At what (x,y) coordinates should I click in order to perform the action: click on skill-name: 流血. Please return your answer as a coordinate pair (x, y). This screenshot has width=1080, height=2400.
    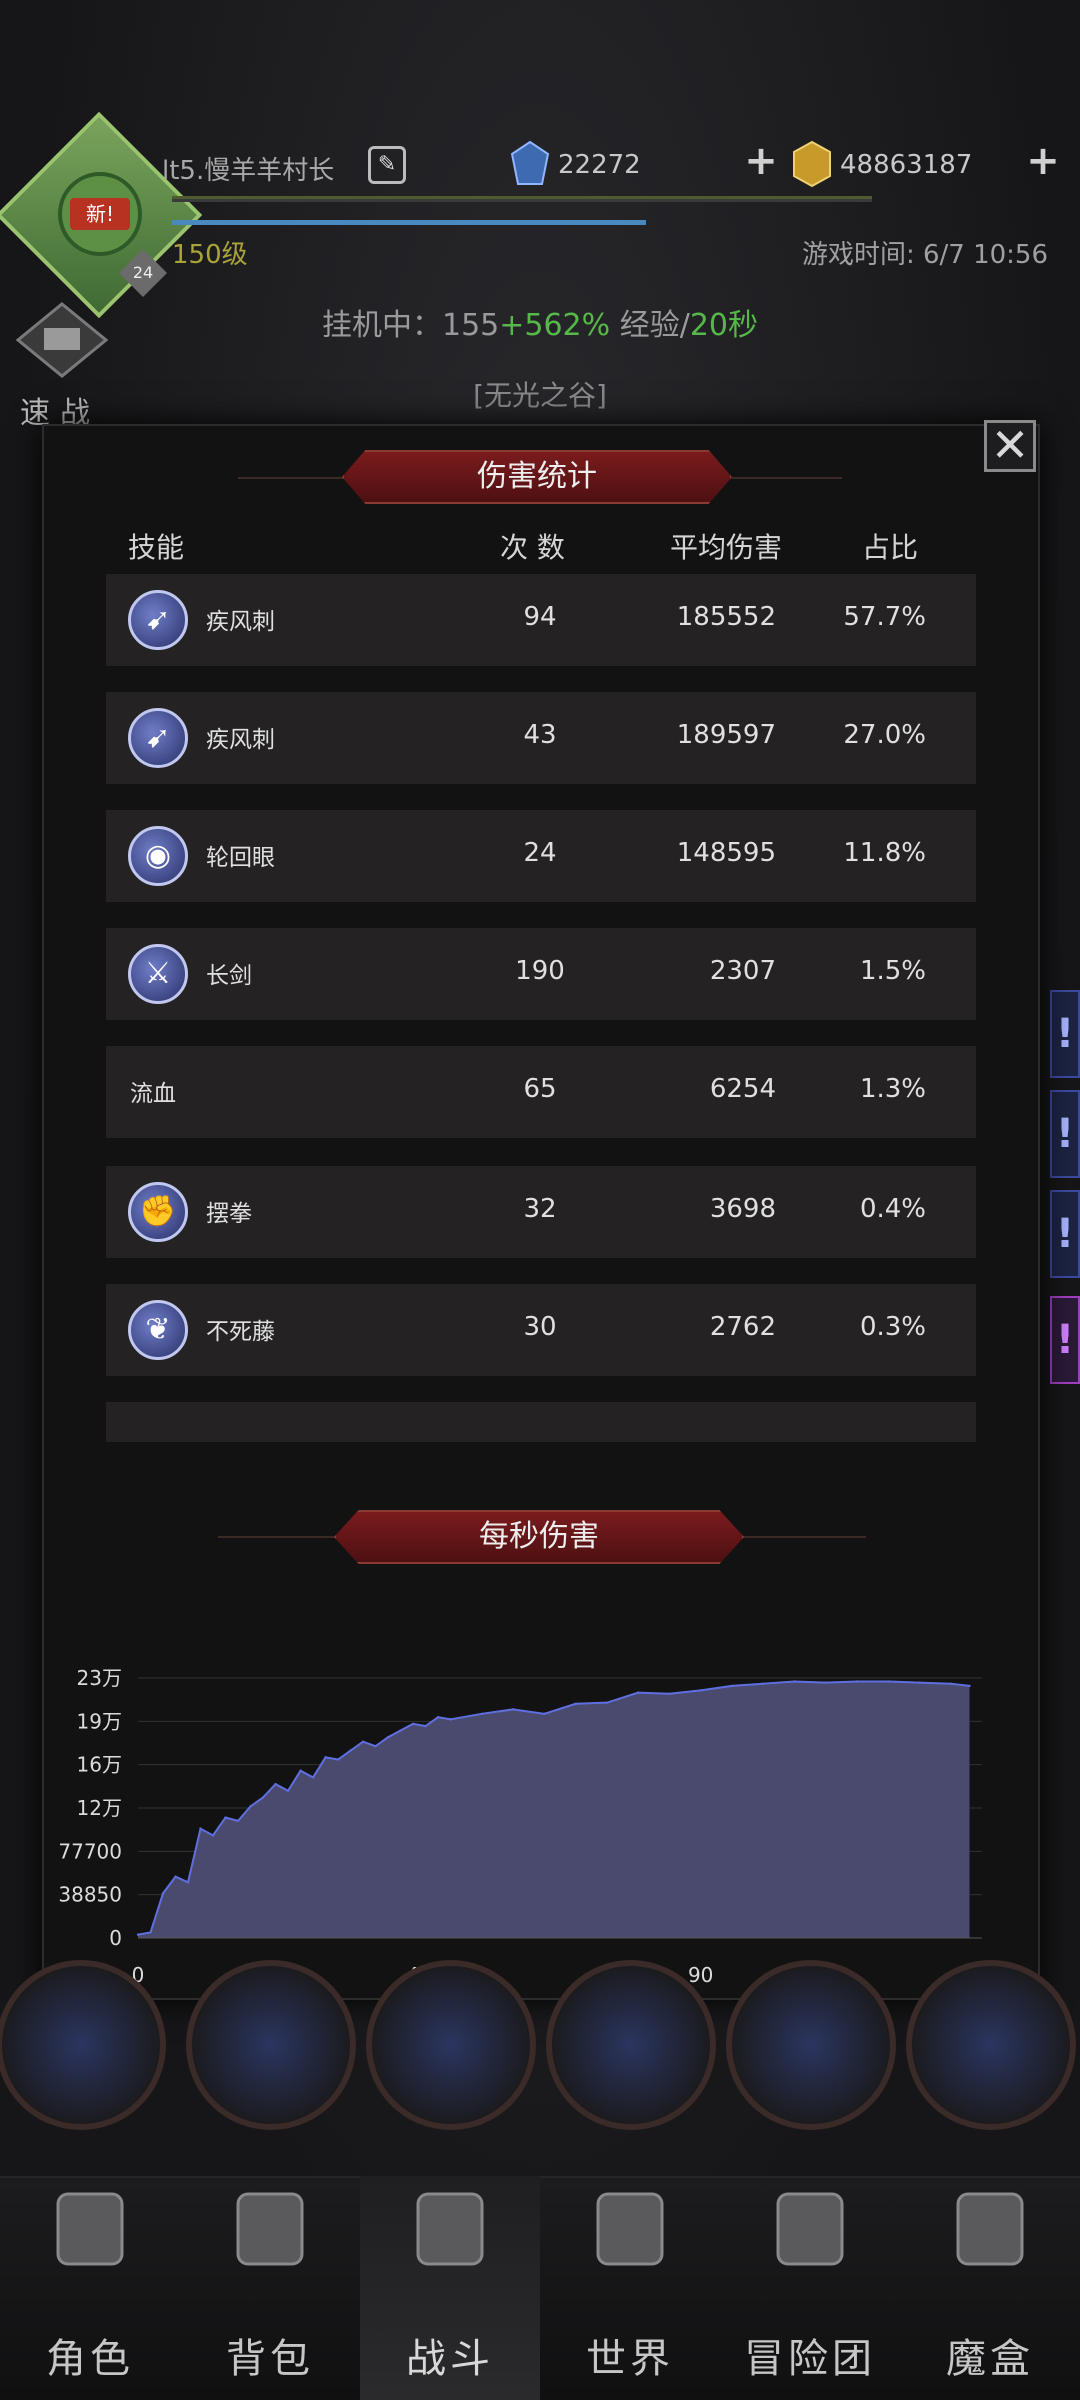
    Looking at the image, I should click on (153, 1094).